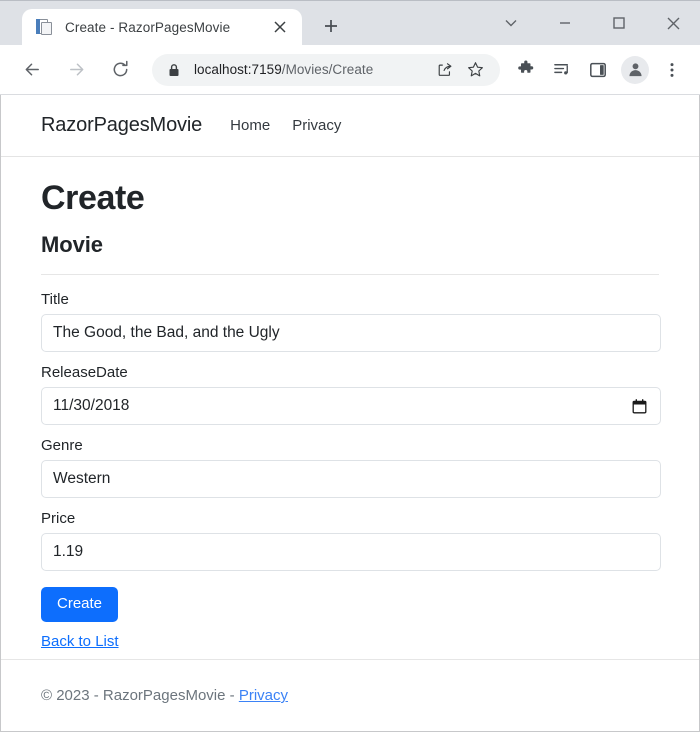 Image resolution: width=700 pixels, height=732 pixels. I want to click on input-release-date: 11/30/2018, so click(351, 406).